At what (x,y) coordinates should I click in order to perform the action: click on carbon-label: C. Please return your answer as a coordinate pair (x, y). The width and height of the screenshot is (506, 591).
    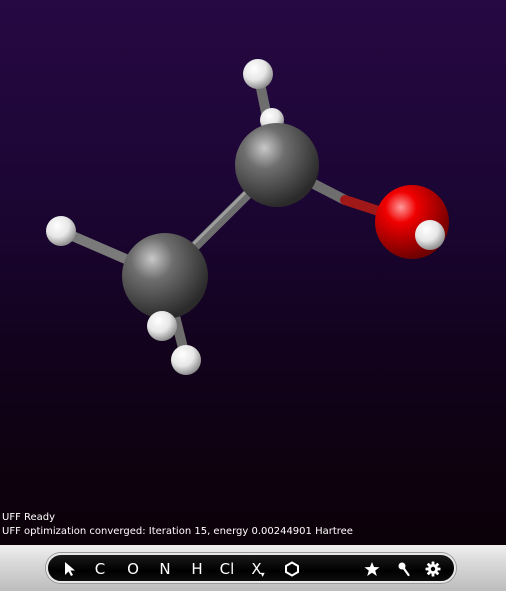
    Looking at the image, I should click on (100, 569).